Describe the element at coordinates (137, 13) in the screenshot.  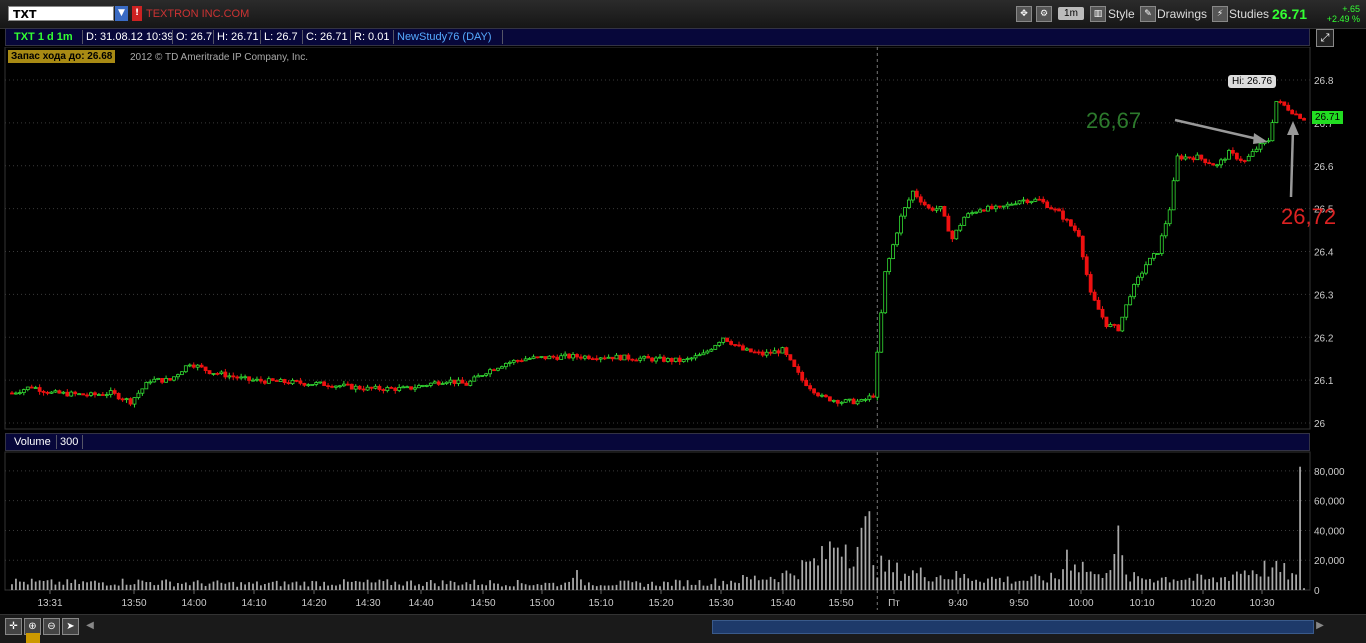
I see `alert-flag-icon: !` at that location.